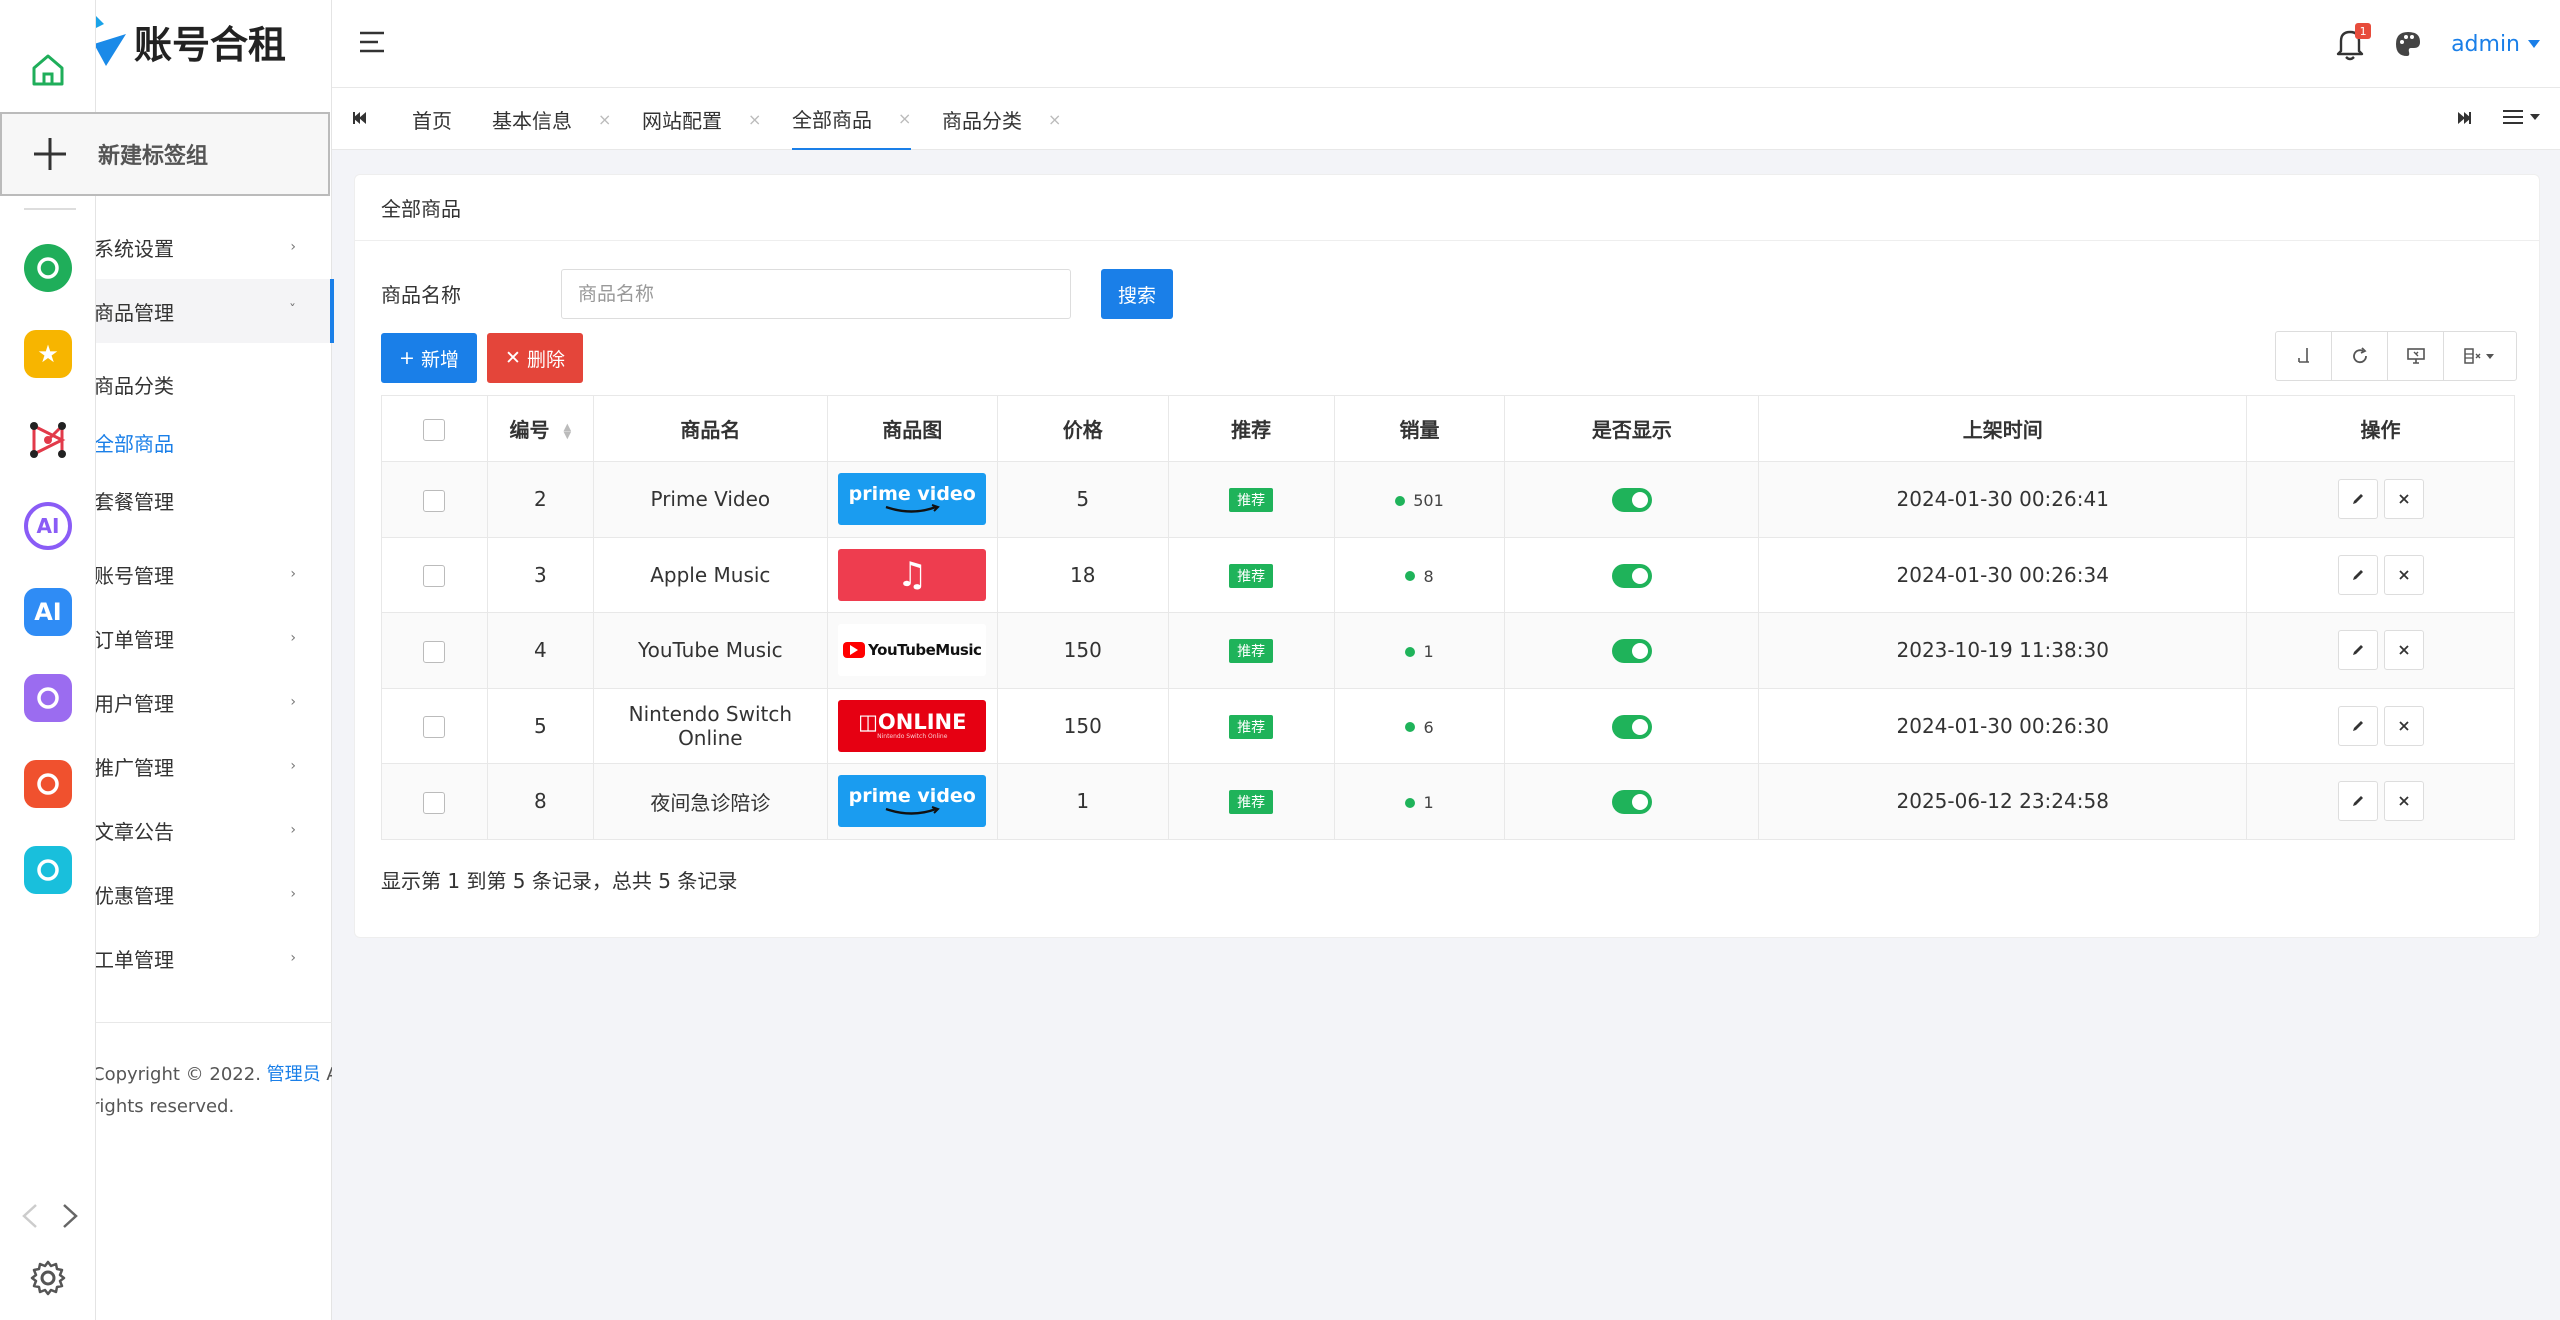 This screenshot has height=1320, width=2560. What do you see at coordinates (213, 894) in the screenshot?
I see `sidebar-item-discount-management: 优惠管理 ›` at bounding box center [213, 894].